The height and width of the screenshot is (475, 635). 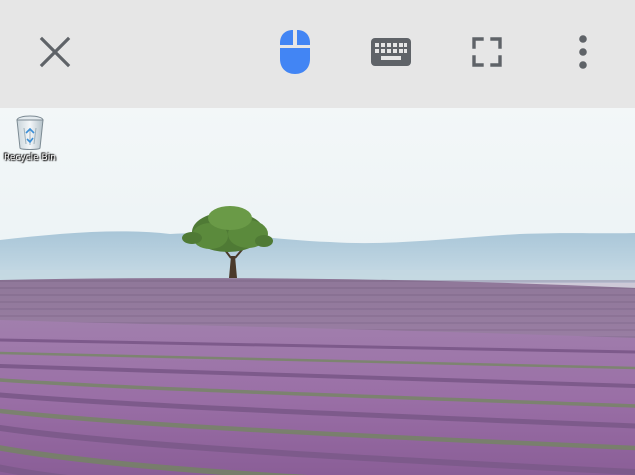 I want to click on more-vertical-icon, so click(x=583, y=52).